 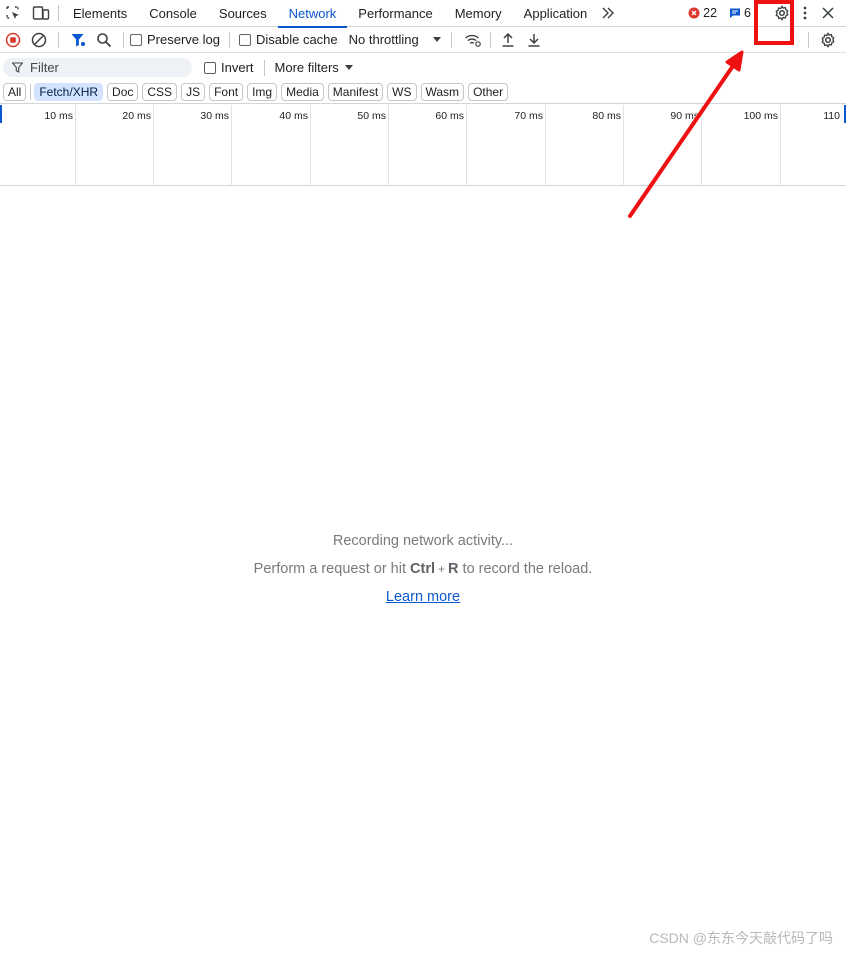 I want to click on timeline-label: 50 ms, so click(x=371, y=116).